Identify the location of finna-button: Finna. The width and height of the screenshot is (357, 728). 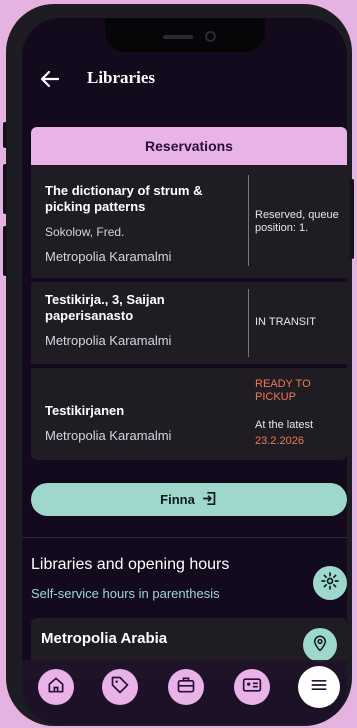
(189, 499).